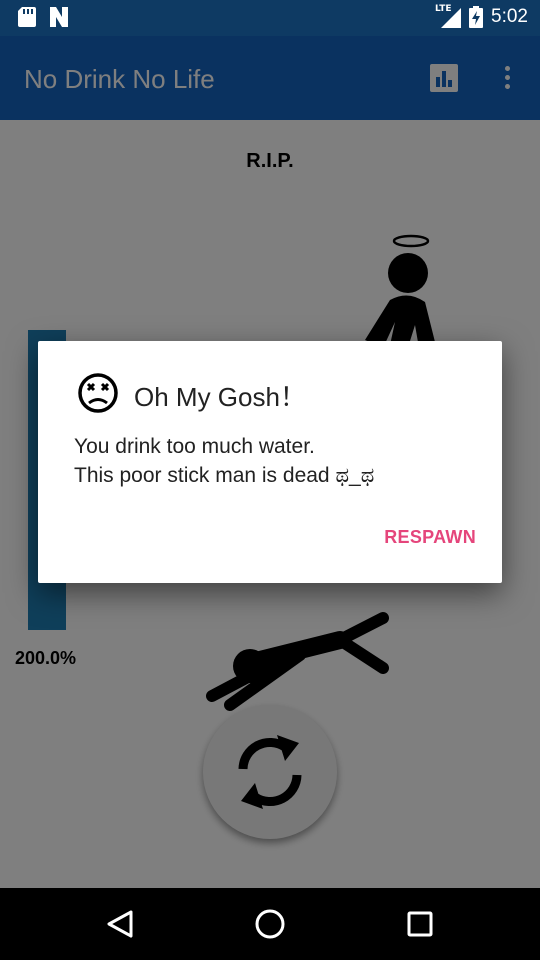 Image resolution: width=540 pixels, height=960 pixels. I want to click on sd-card-icon, so click(27, 17).